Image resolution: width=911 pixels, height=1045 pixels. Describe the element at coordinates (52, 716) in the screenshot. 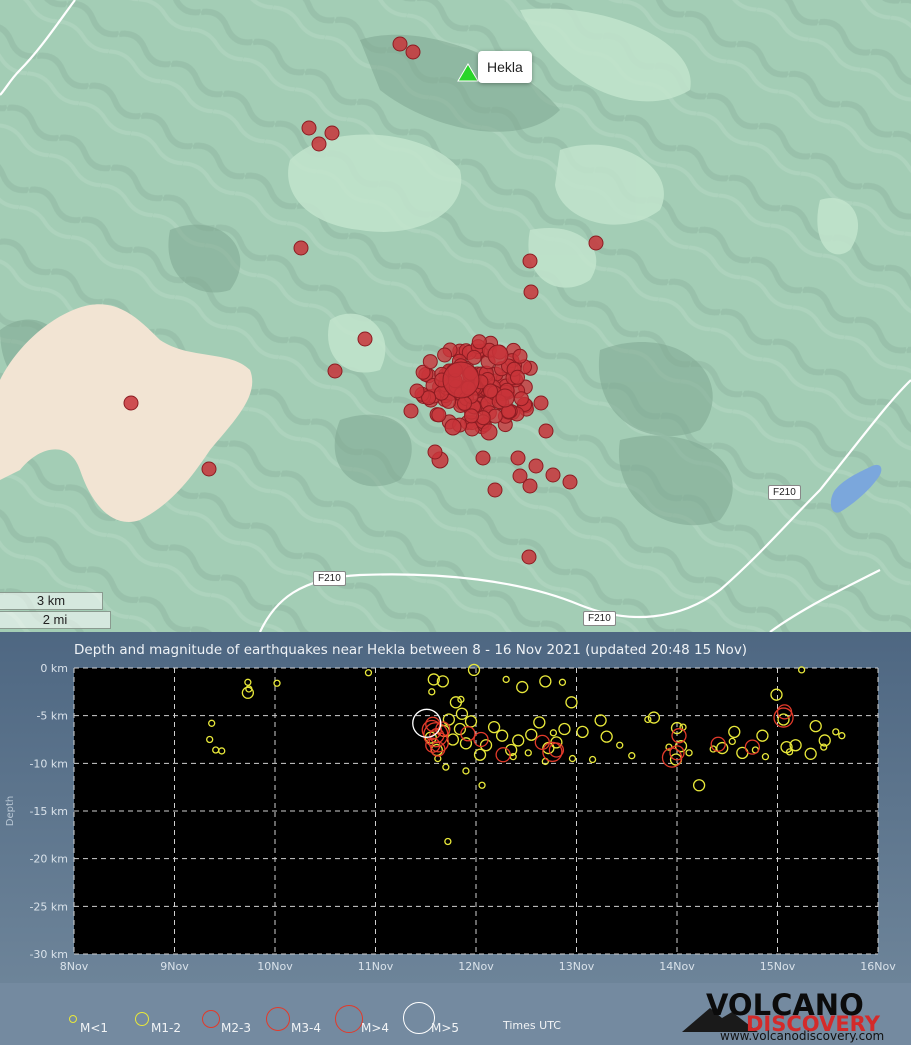

I see `y-tick-label: -5 km` at that location.